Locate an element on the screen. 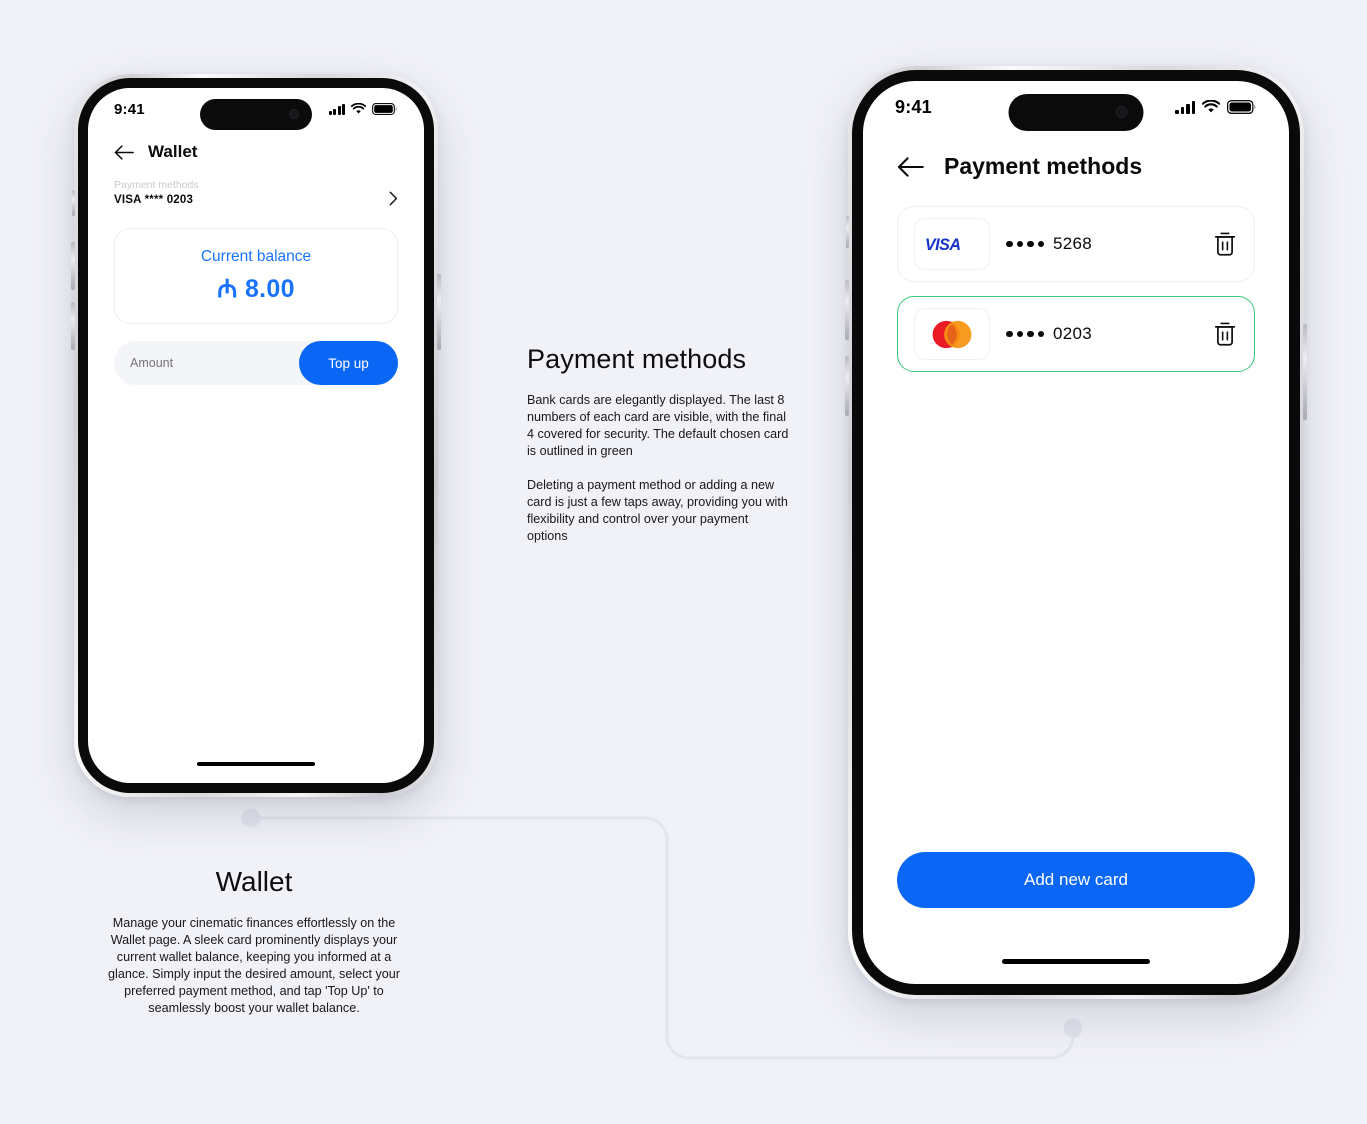  topup-input-group: Top up is located at coordinates (256, 363).